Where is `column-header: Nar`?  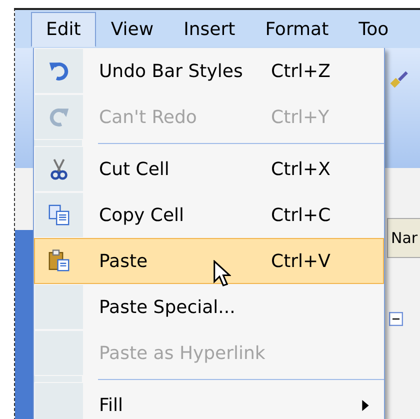
column-header: Nar is located at coordinates (403, 238).